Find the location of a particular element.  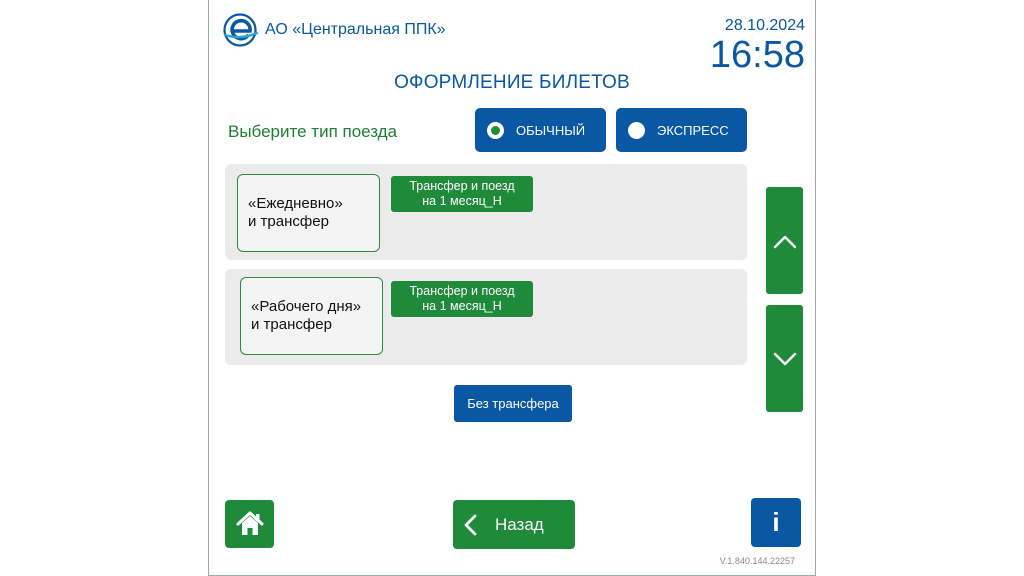

chevron-down-icon is located at coordinates (784, 358).